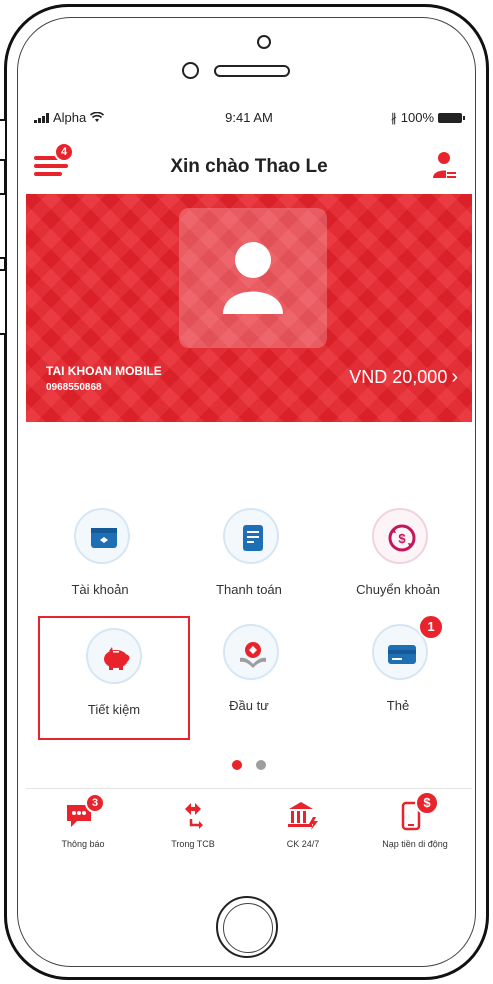 The image size is (493, 984). I want to click on card-icon, so click(402, 654).